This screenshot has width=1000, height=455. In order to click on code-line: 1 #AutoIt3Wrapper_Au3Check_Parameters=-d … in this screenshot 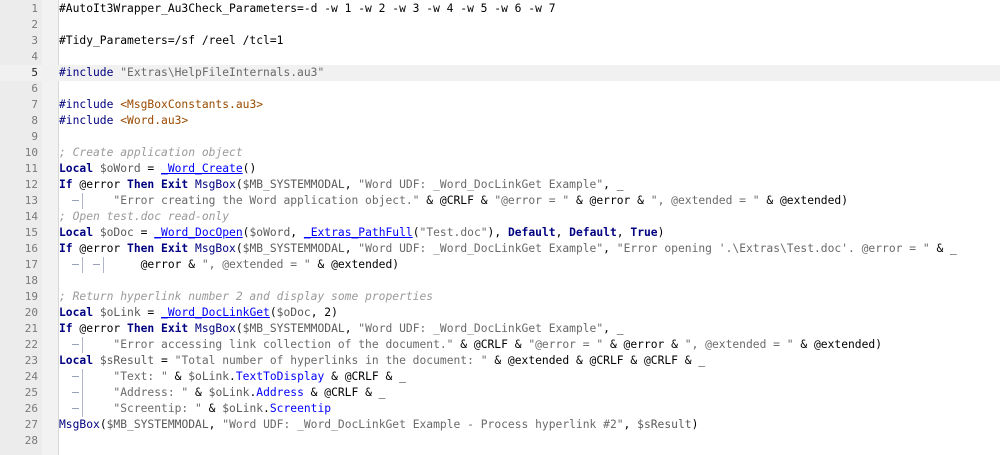, I will do `click(500, 9)`.